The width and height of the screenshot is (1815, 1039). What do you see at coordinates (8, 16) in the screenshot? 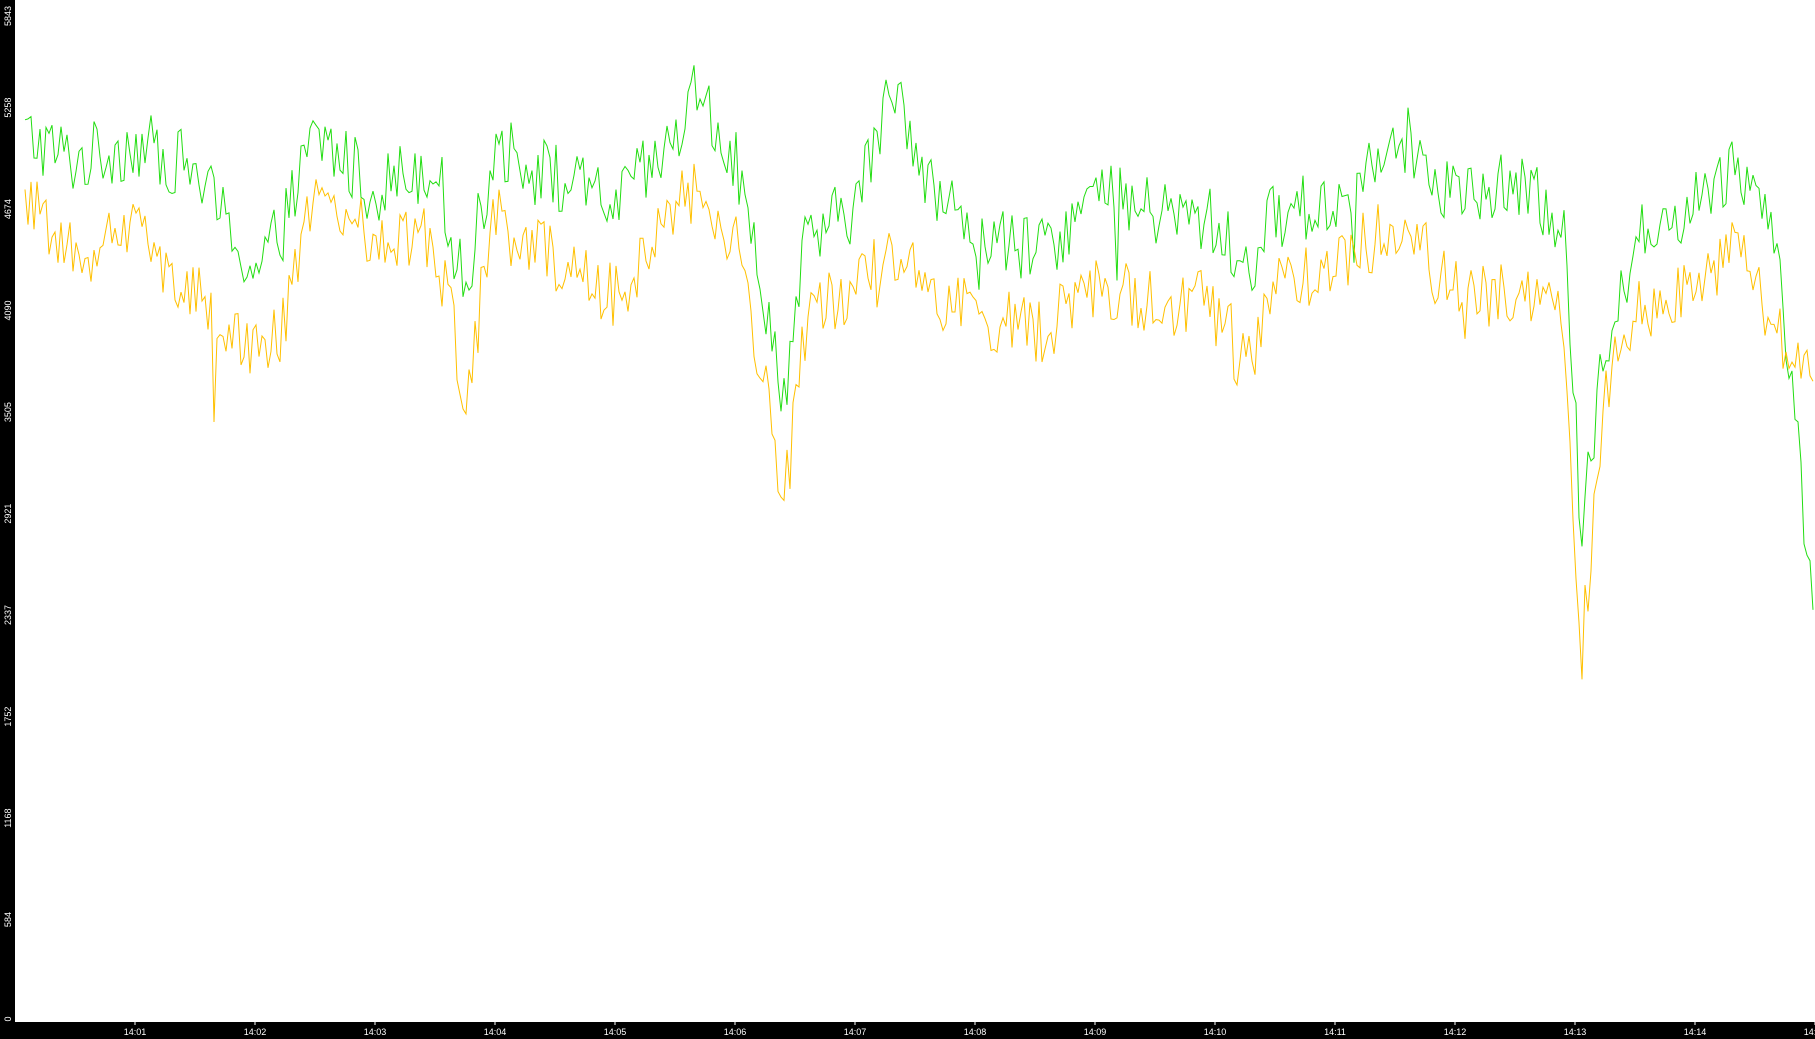
I see `y-tick-label: 5843` at bounding box center [8, 16].